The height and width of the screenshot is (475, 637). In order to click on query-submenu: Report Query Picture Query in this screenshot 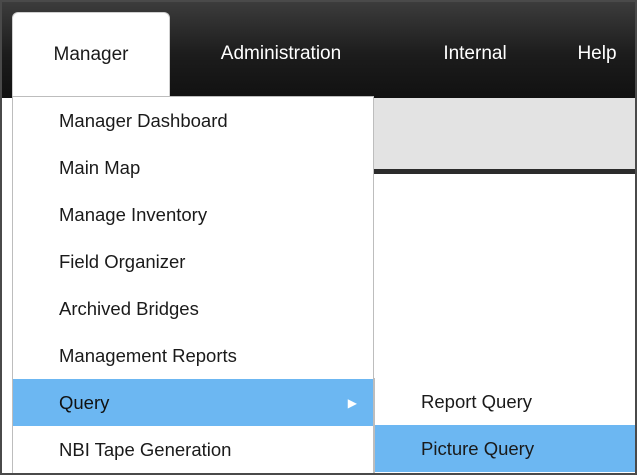, I will do `click(504, 425)`.